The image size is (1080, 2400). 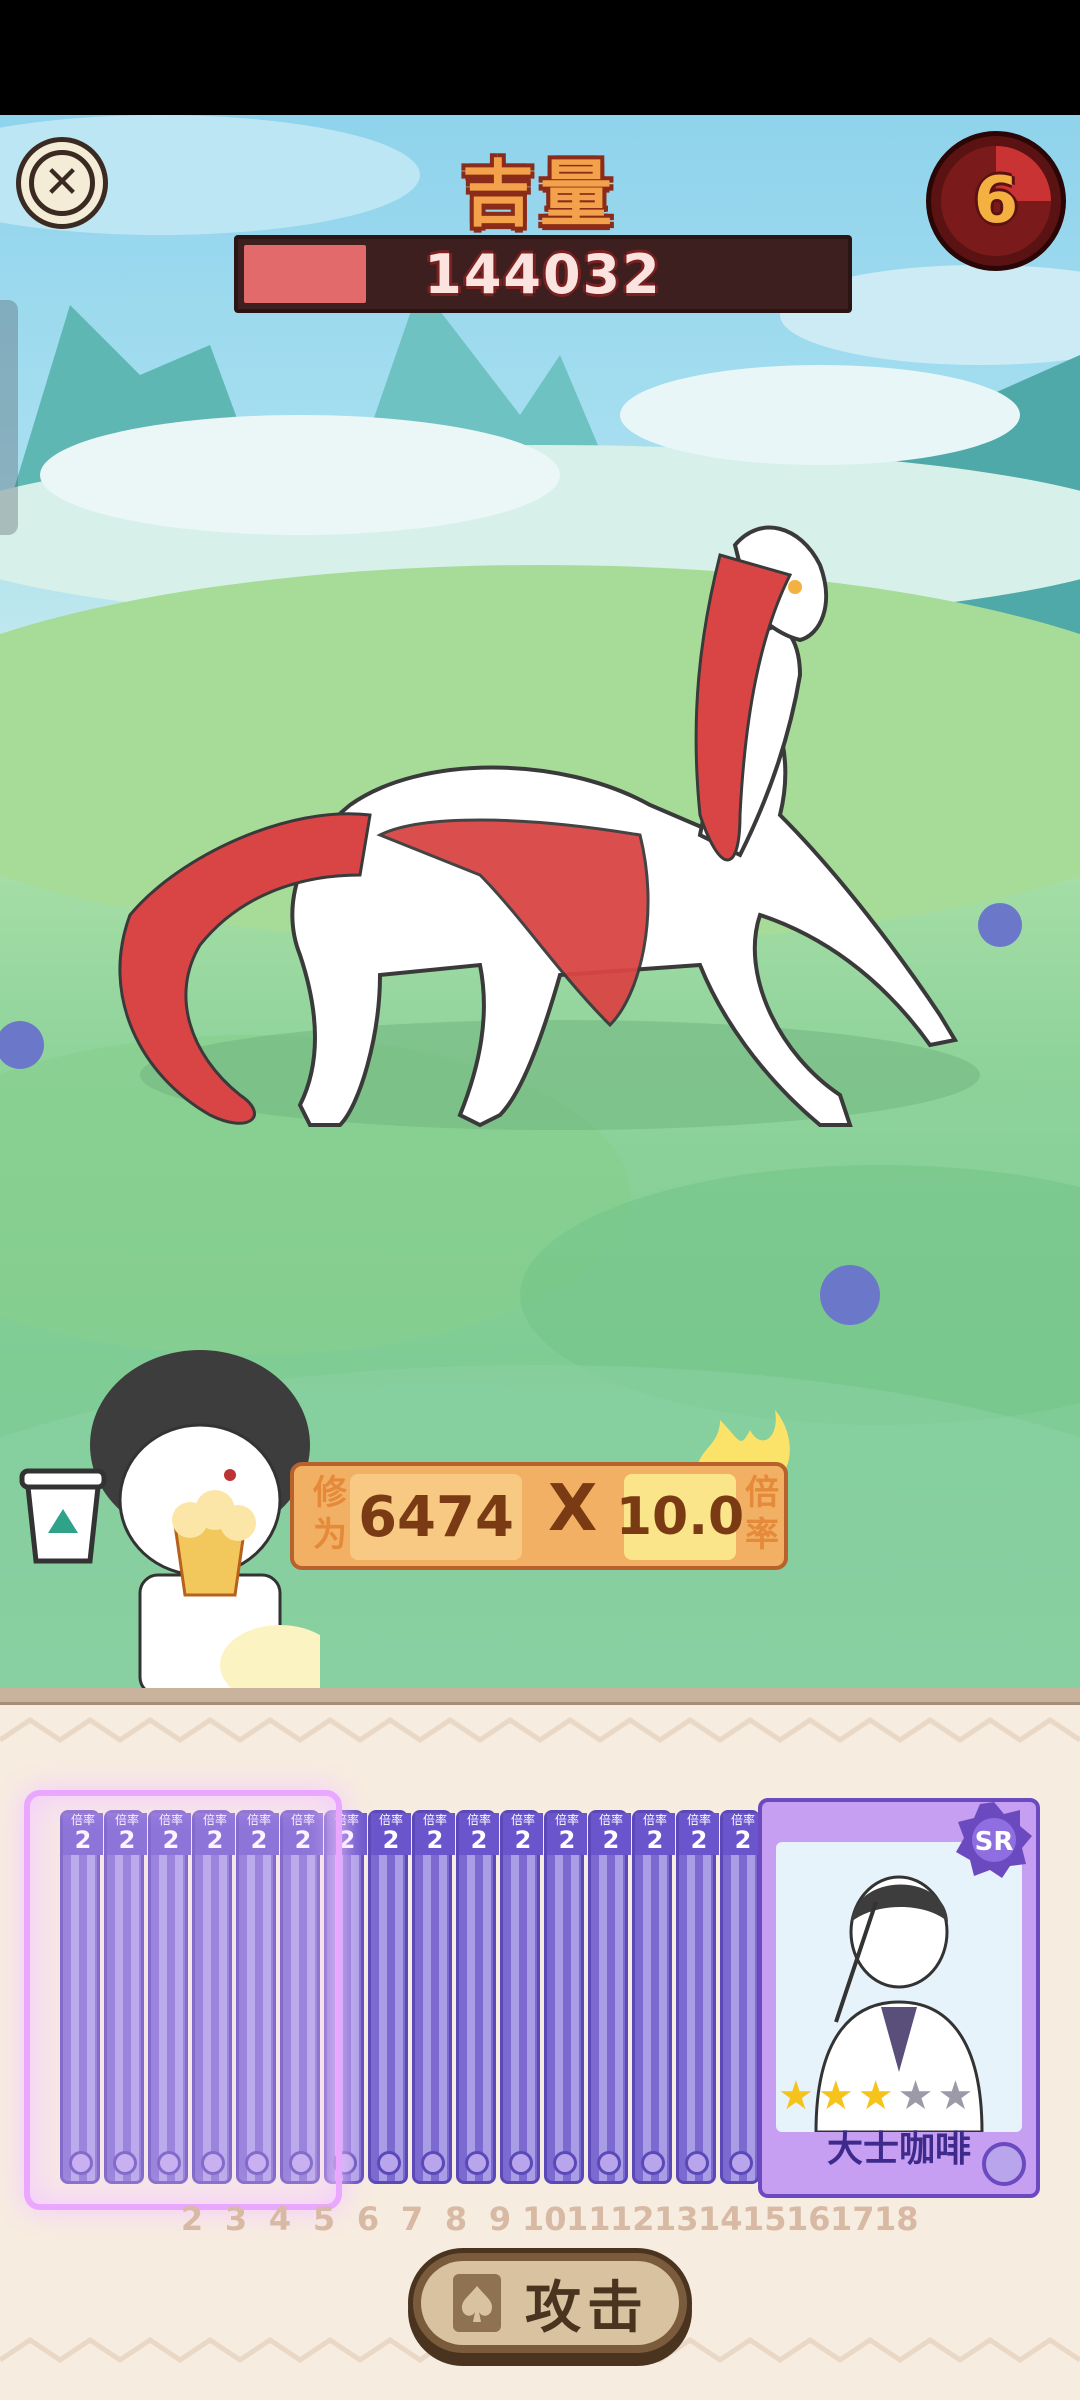 What do you see at coordinates (330, 1514) in the screenshot?
I see `score-label: 修为` at bounding box center [330, 1514].